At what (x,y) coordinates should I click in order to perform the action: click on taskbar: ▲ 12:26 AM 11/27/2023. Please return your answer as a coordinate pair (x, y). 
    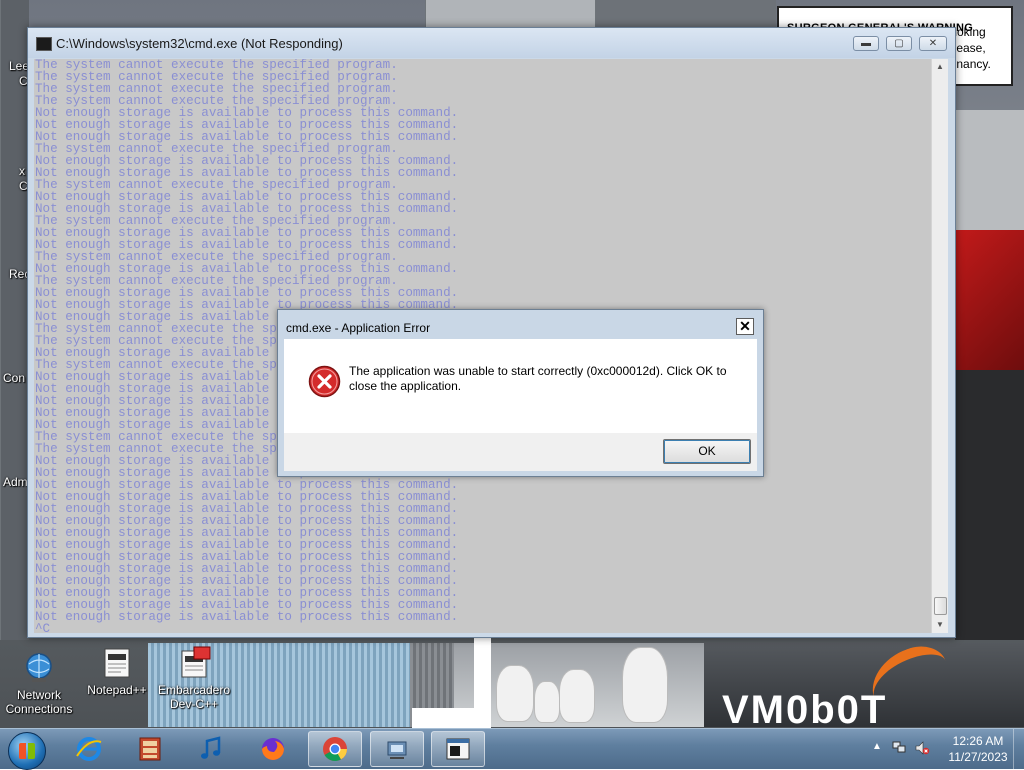
    Looking at the image, I should click on (512, 749).